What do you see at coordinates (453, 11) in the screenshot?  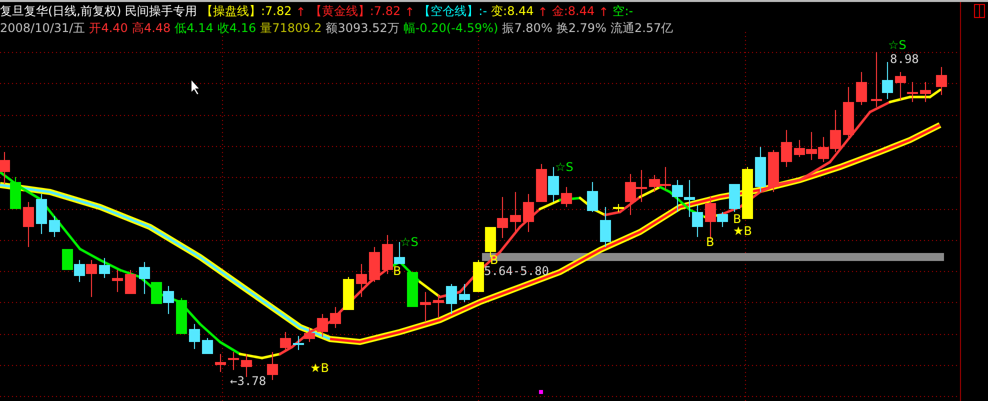 I see `header-text: 【空仓线】:-` at bounding box center [453, 11].